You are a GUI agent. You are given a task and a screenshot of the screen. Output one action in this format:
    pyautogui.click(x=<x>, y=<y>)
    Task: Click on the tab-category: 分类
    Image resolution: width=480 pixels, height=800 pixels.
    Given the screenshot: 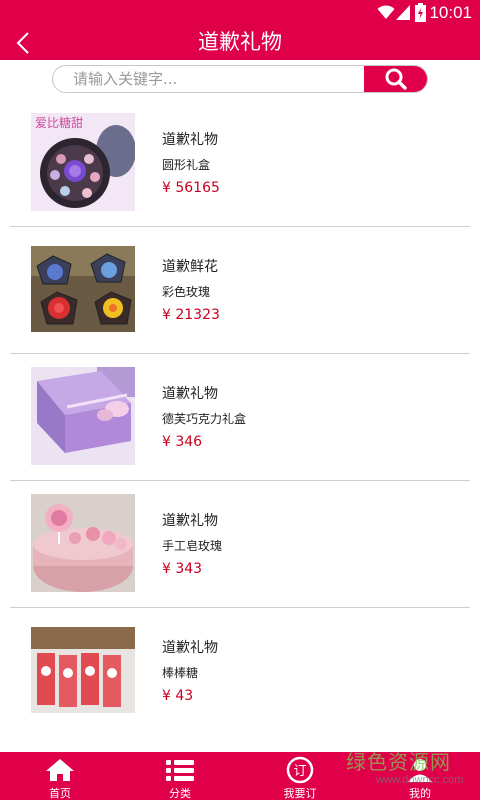 What is the action you would take?
    pyautogui.click(x=180, y=776)
    